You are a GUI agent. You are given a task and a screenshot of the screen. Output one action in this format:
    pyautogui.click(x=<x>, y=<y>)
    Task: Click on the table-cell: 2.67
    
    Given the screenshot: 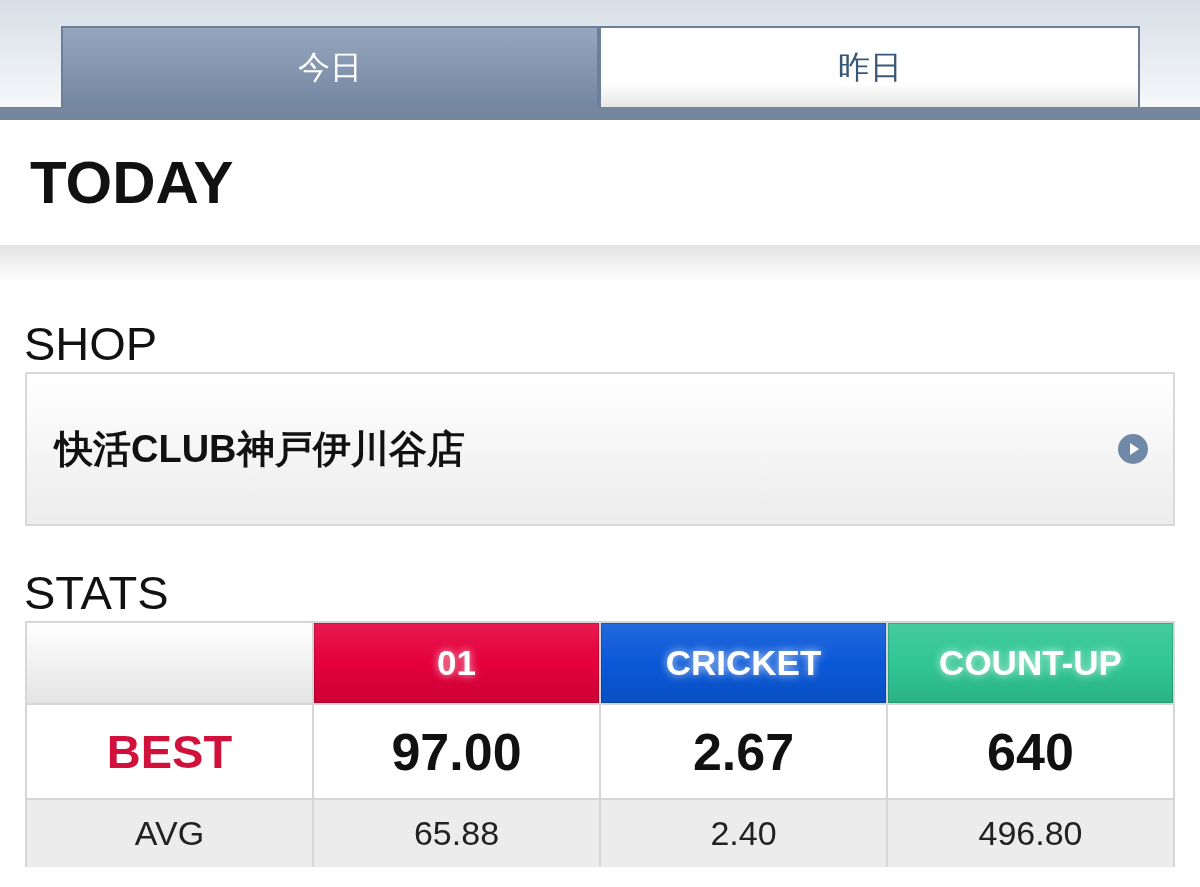 What is the action you would take?
    pyautogui.click(x=743, y=751)
    